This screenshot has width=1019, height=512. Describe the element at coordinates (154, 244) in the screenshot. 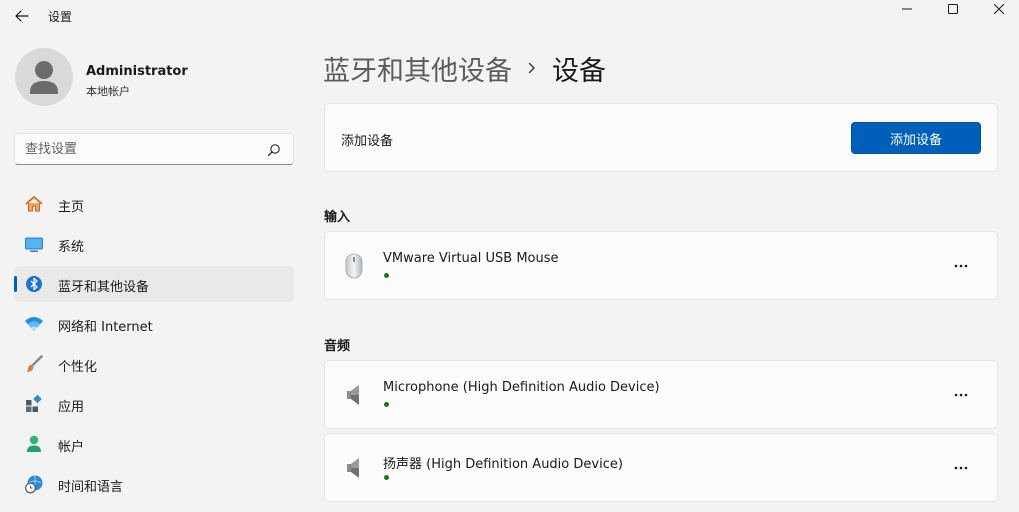

I see `sidebar-item-system: 系统` at that location.